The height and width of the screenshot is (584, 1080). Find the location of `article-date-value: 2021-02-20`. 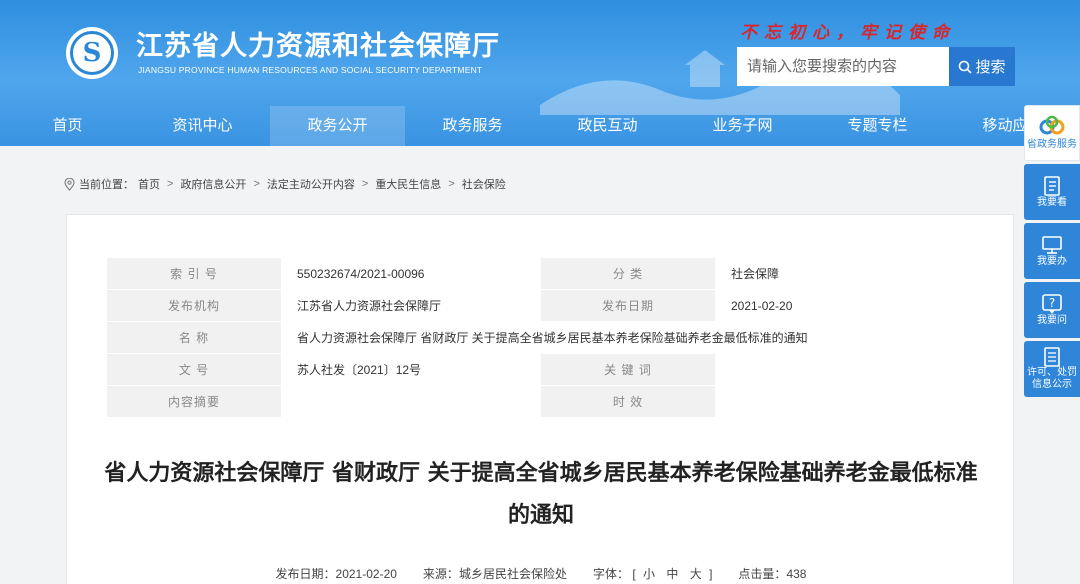

article-date-value: 2021-02-20 is located at coordinates (366, 574).